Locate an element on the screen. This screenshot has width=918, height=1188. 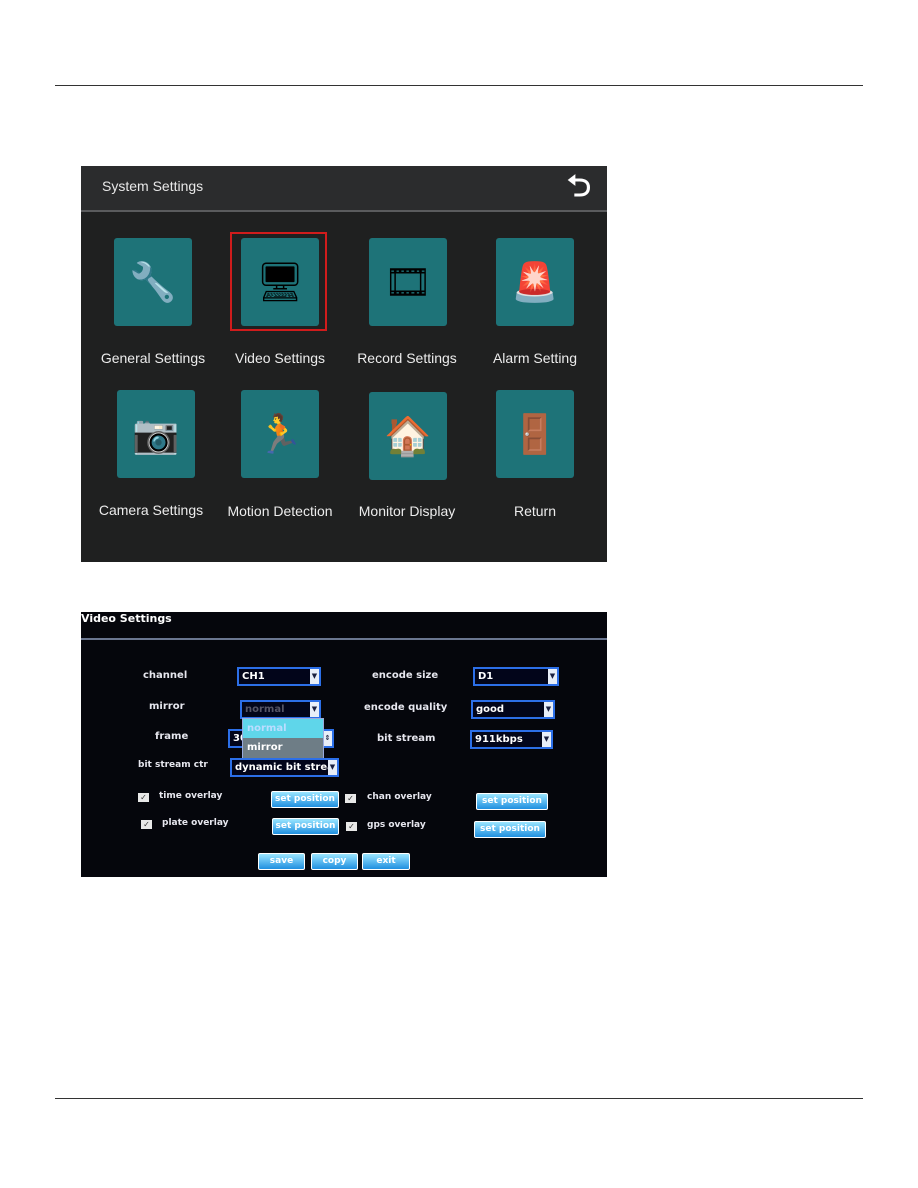
copy-button: copy is located at coordinates (334, 861).